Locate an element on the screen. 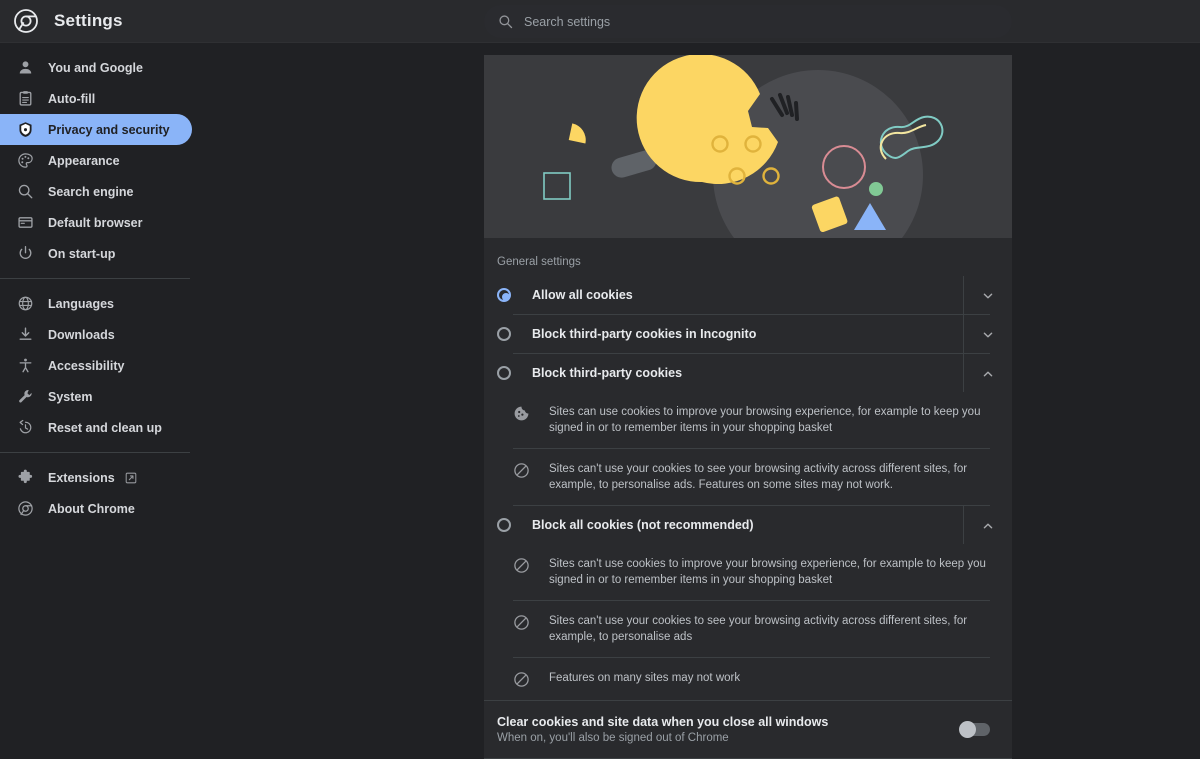 The height and width of the screenshot is (759, 1200). sidebar-item-label: Search engine is located at coordinates (91, 191).